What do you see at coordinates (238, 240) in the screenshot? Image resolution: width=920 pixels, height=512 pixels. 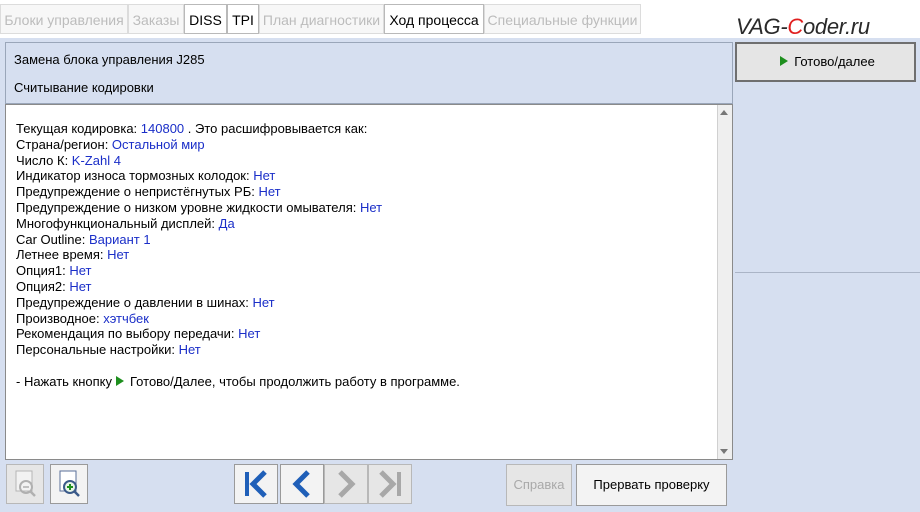 I see `coding-row: Car Outline: Вариант 1` at bounding box center [238, 240].